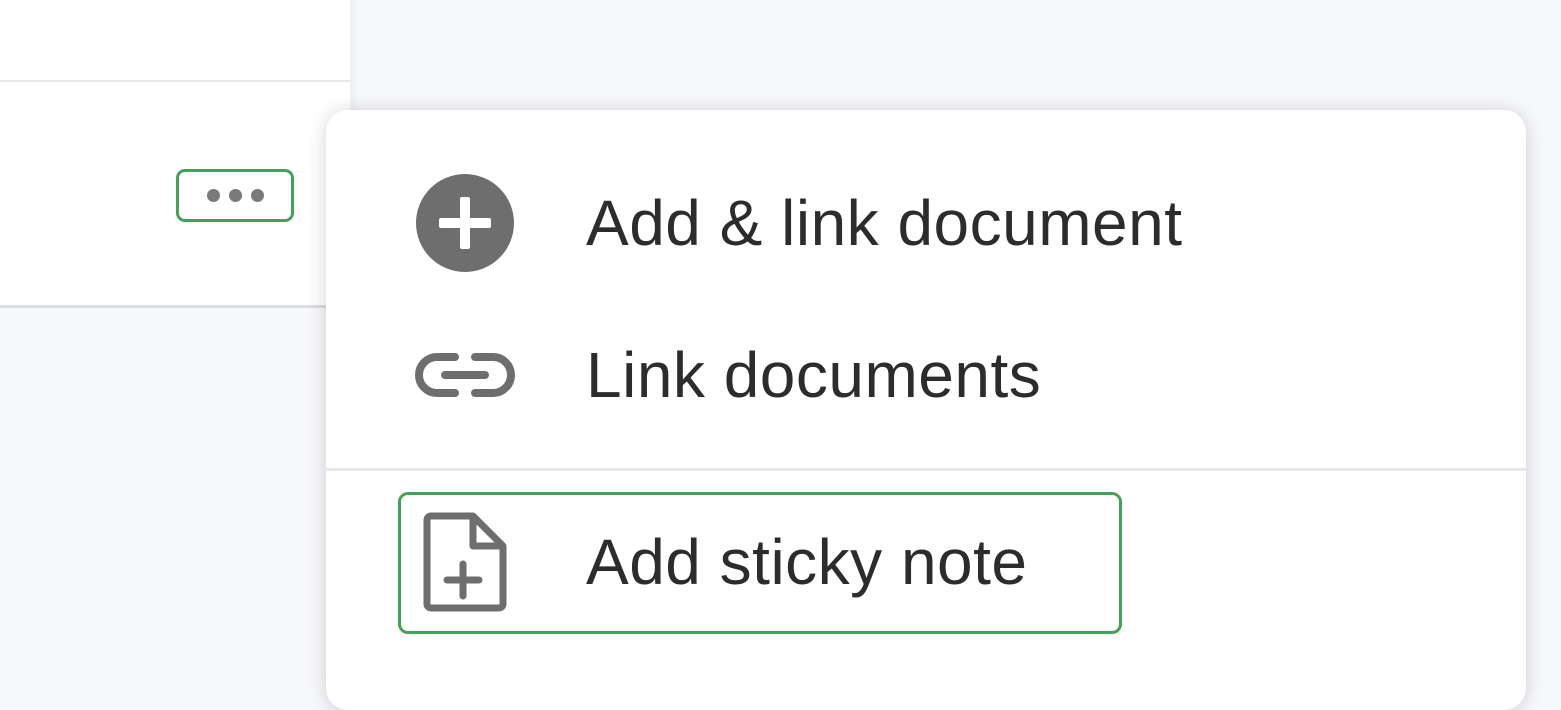 Image resolution: width=1561 pixels, height=710 pixels. I want to click on focus-highlight, so click(760, 563).